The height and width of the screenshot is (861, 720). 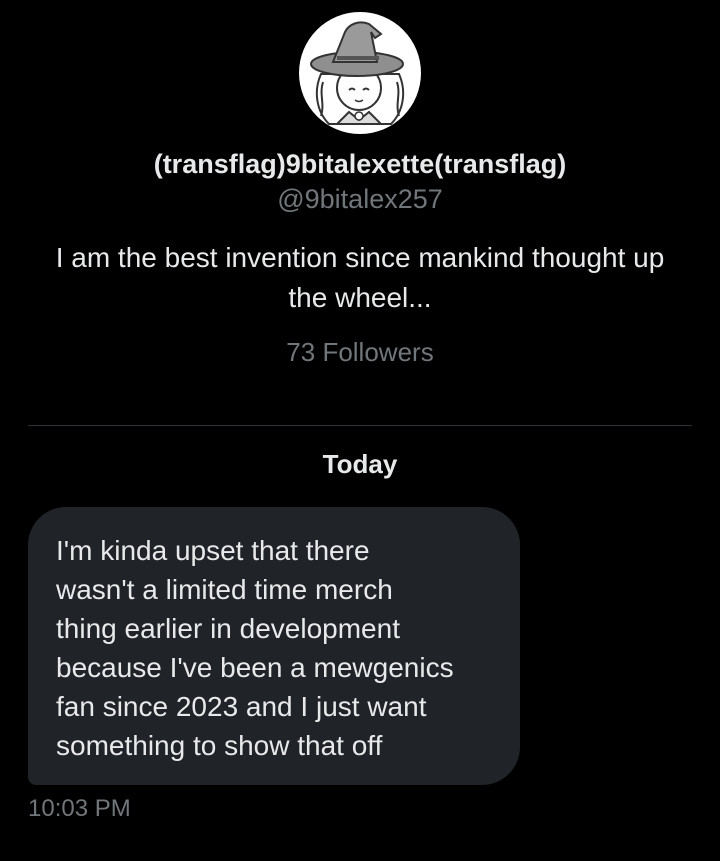 I want to click on date-separator: Today, so click(x=360, y=464).